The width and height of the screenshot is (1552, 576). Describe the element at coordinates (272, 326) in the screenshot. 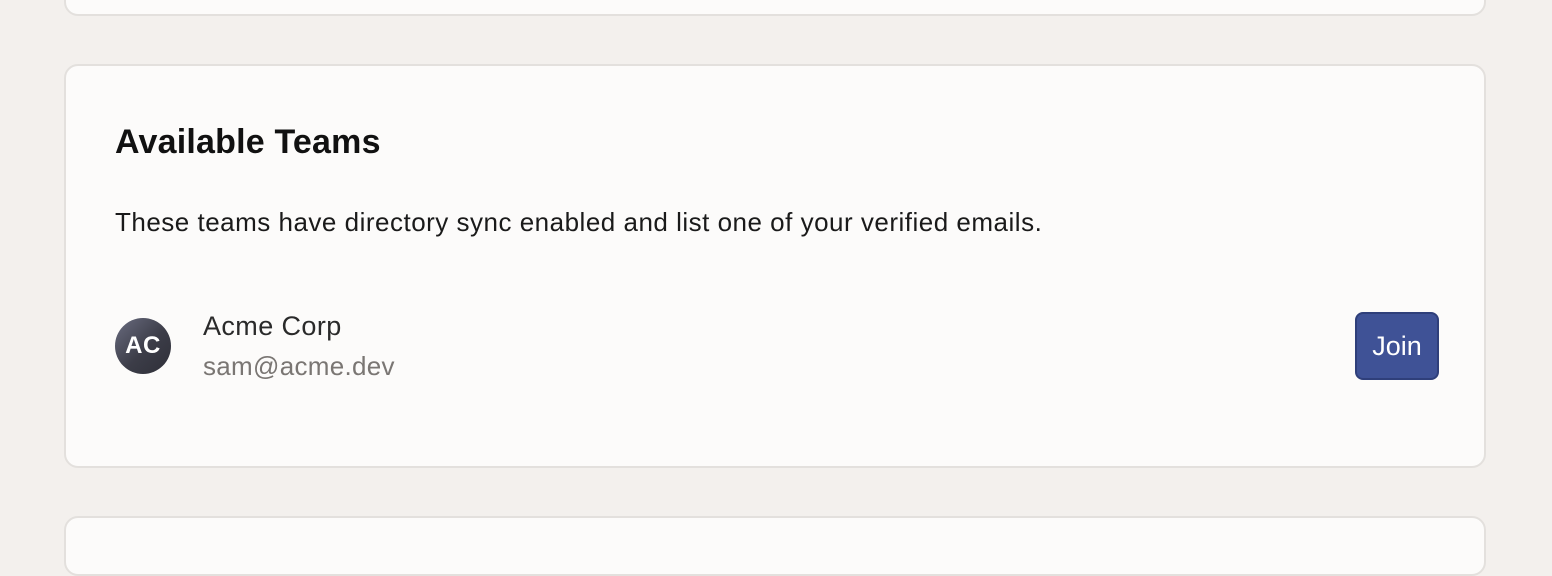

I see `team-name: Acme Corp` at that location.